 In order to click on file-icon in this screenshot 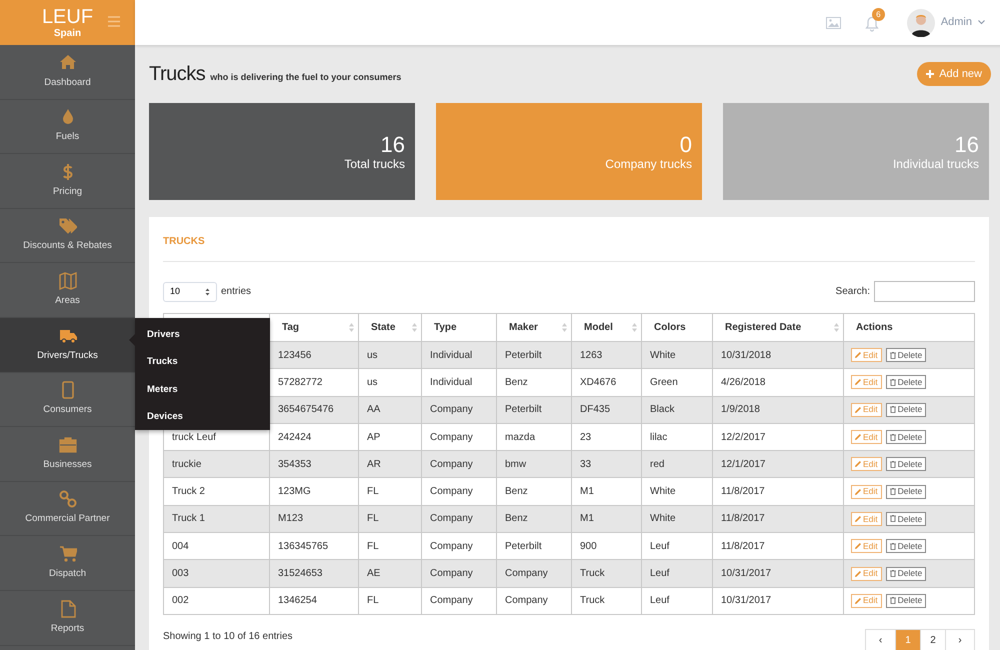, I will do `click(67, 609)`.